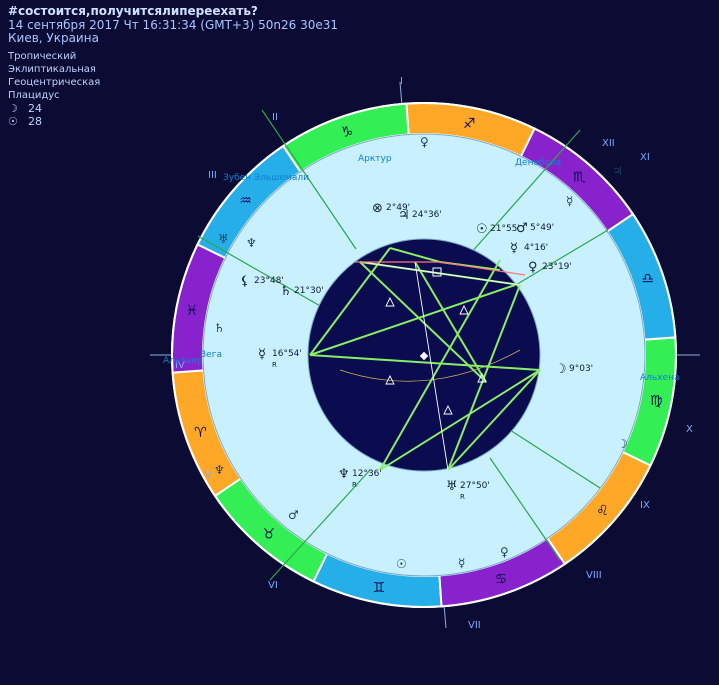  I want to click on planet-degree: 23°19', so click(557, 267).